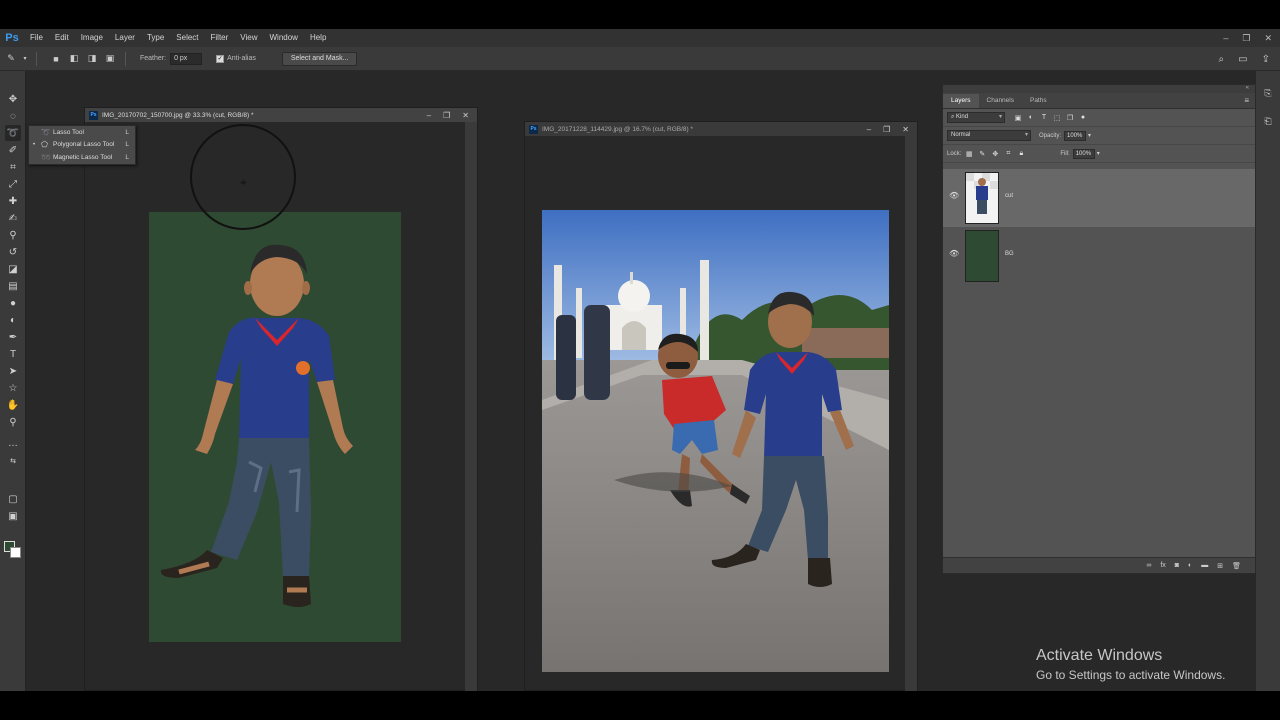 This screenshot has width=1280, height=720. I want to click on properties-panel-icon: ⎗, so click(1268, 121).